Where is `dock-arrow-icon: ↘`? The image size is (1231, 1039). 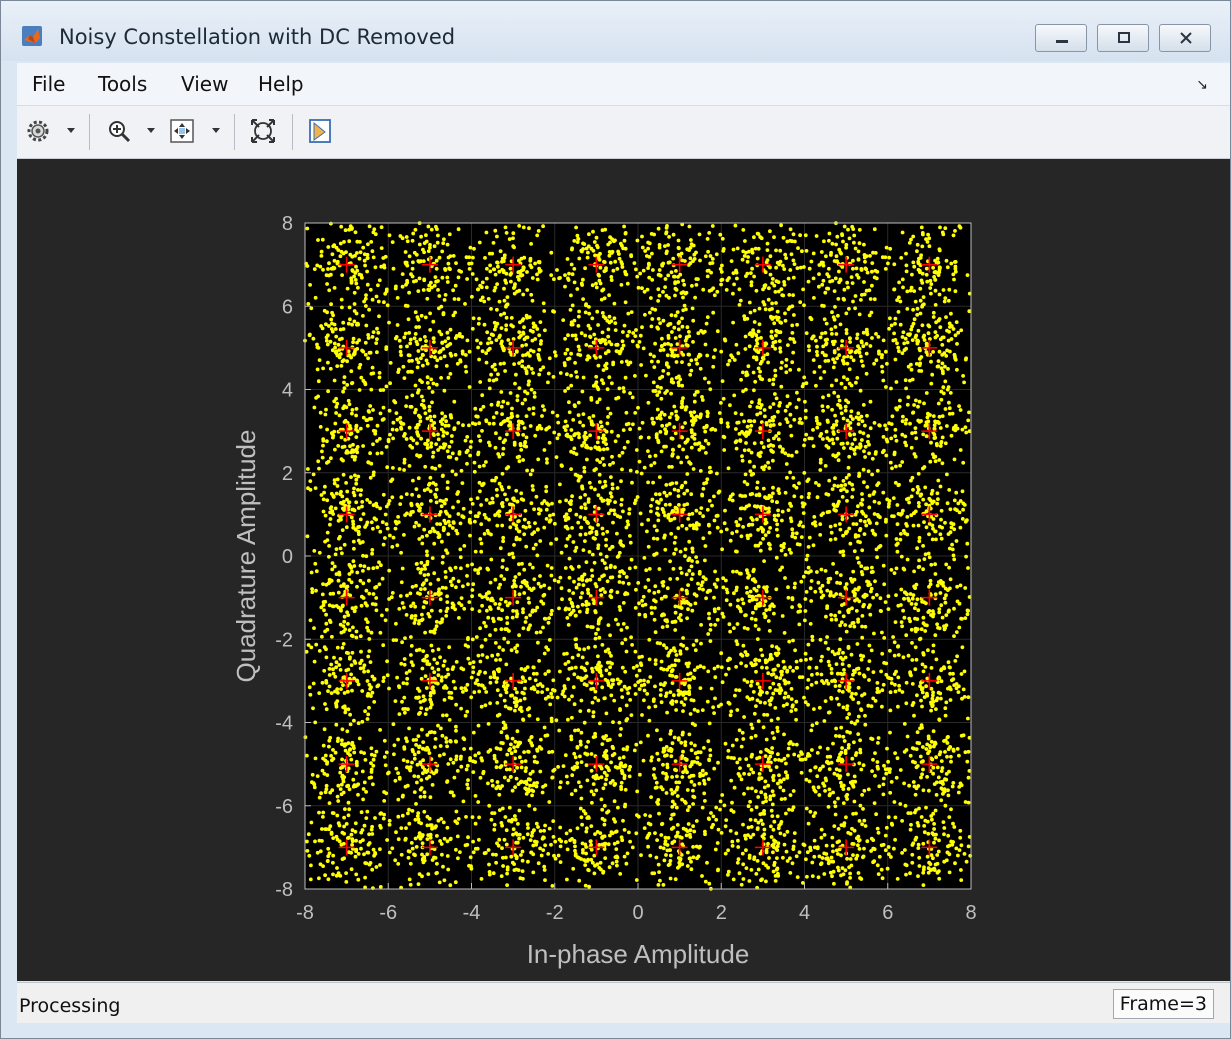
dock-arrow-icon: ↘ is located at coordinates (1202, 84).